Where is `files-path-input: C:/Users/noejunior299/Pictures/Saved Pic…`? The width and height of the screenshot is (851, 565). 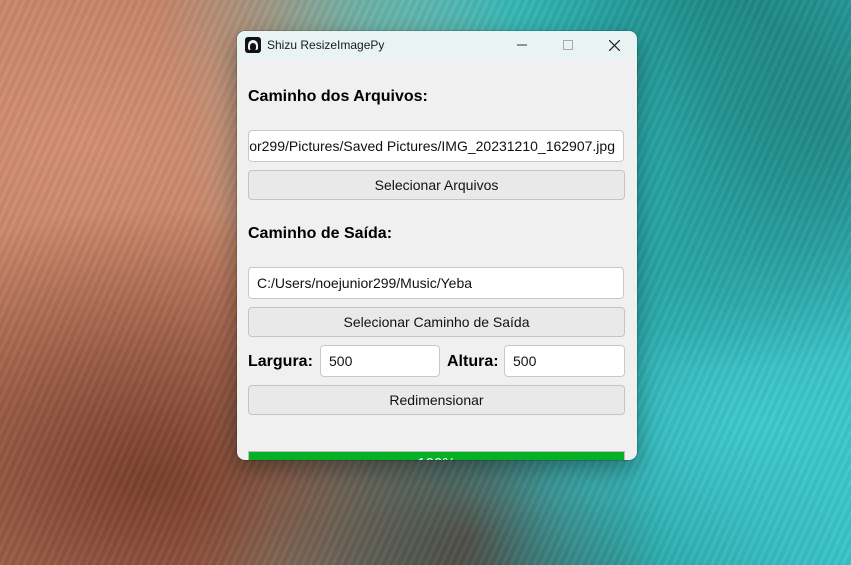 files-path-input: C:/Users/noejunior299/Pictures/Saved Pic… is located at coordinates (436, 146).